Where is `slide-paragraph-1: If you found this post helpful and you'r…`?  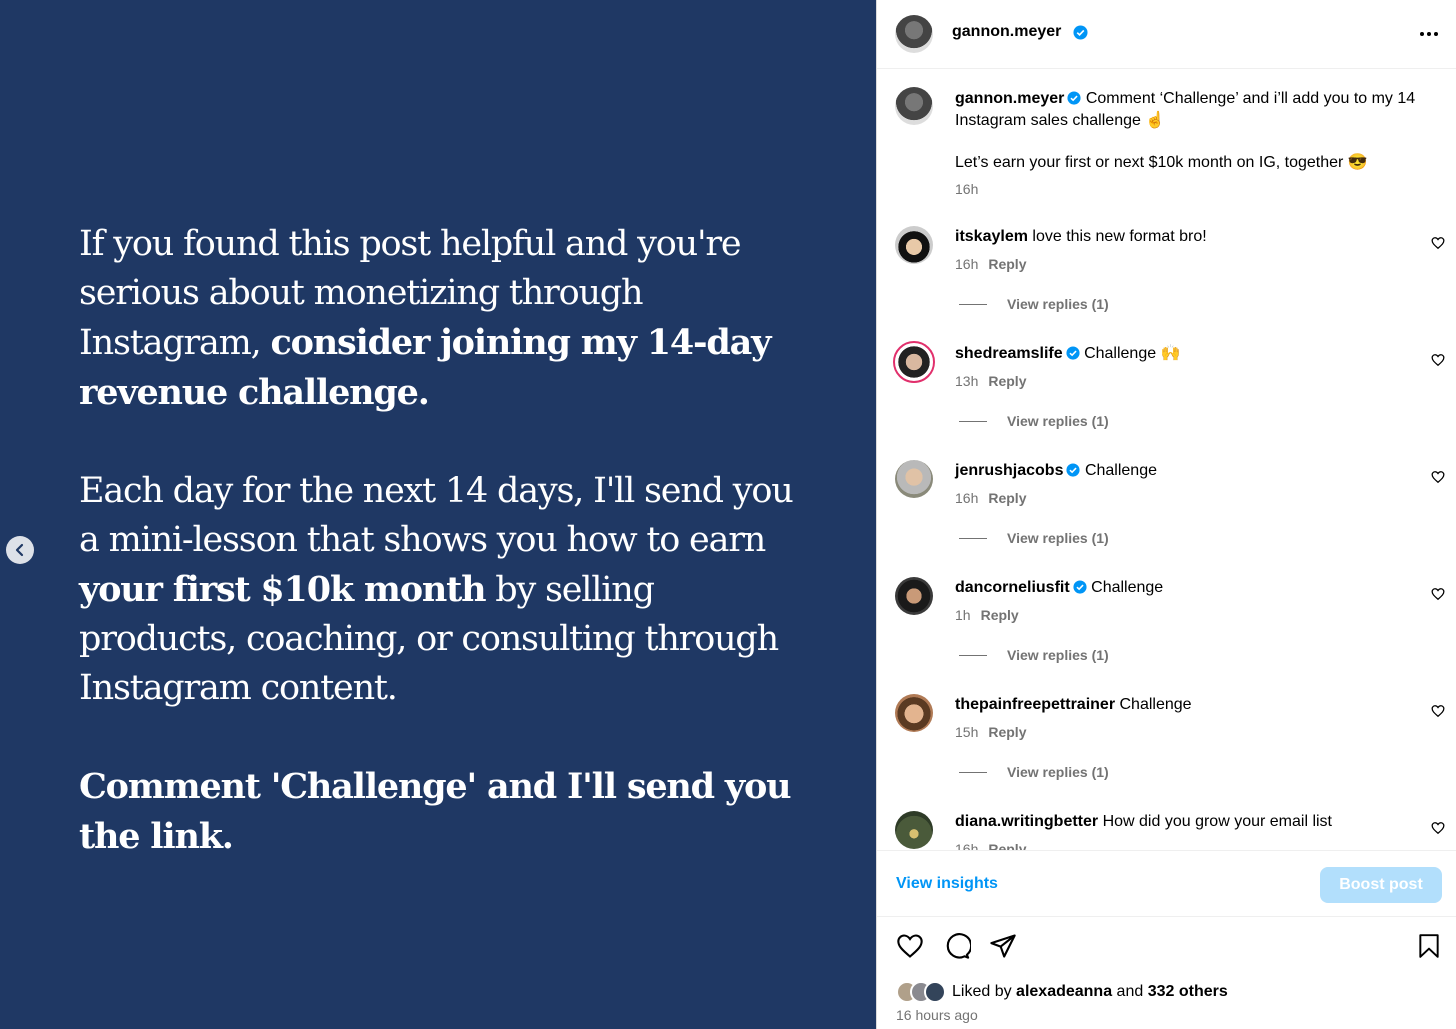
slide-paragraph-1: If you found this post helpful and you'r… is located at coordinates (439, 319).